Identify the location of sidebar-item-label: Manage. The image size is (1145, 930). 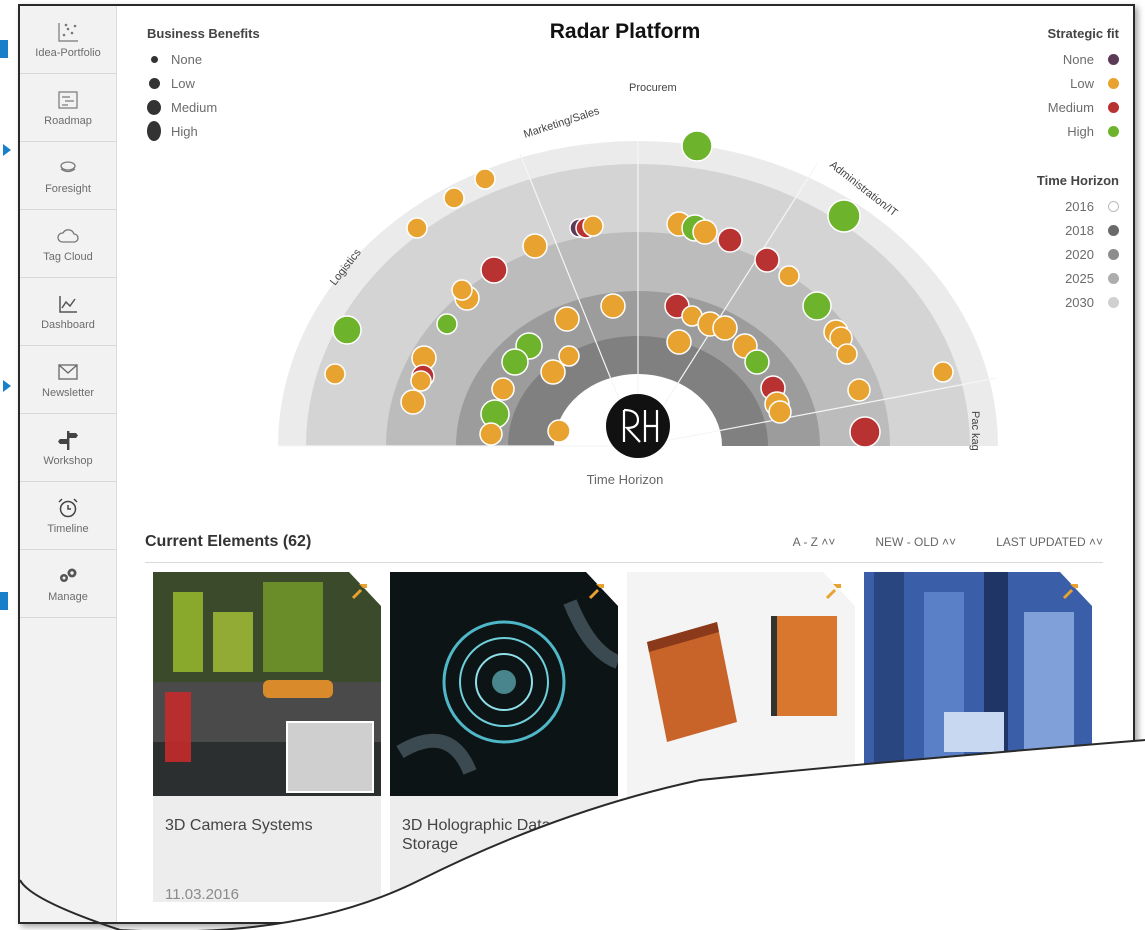
(68, 596).